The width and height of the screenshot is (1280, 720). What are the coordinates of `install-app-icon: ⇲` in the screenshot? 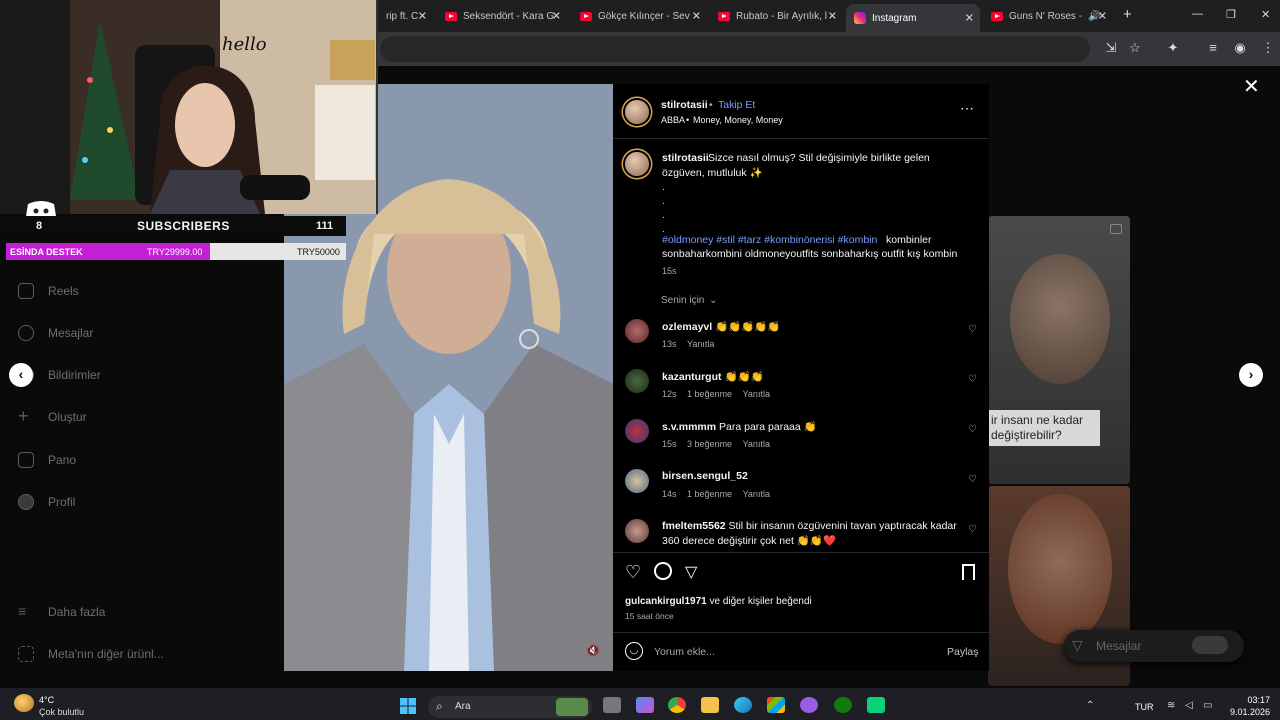 It's located at (1111, 48).